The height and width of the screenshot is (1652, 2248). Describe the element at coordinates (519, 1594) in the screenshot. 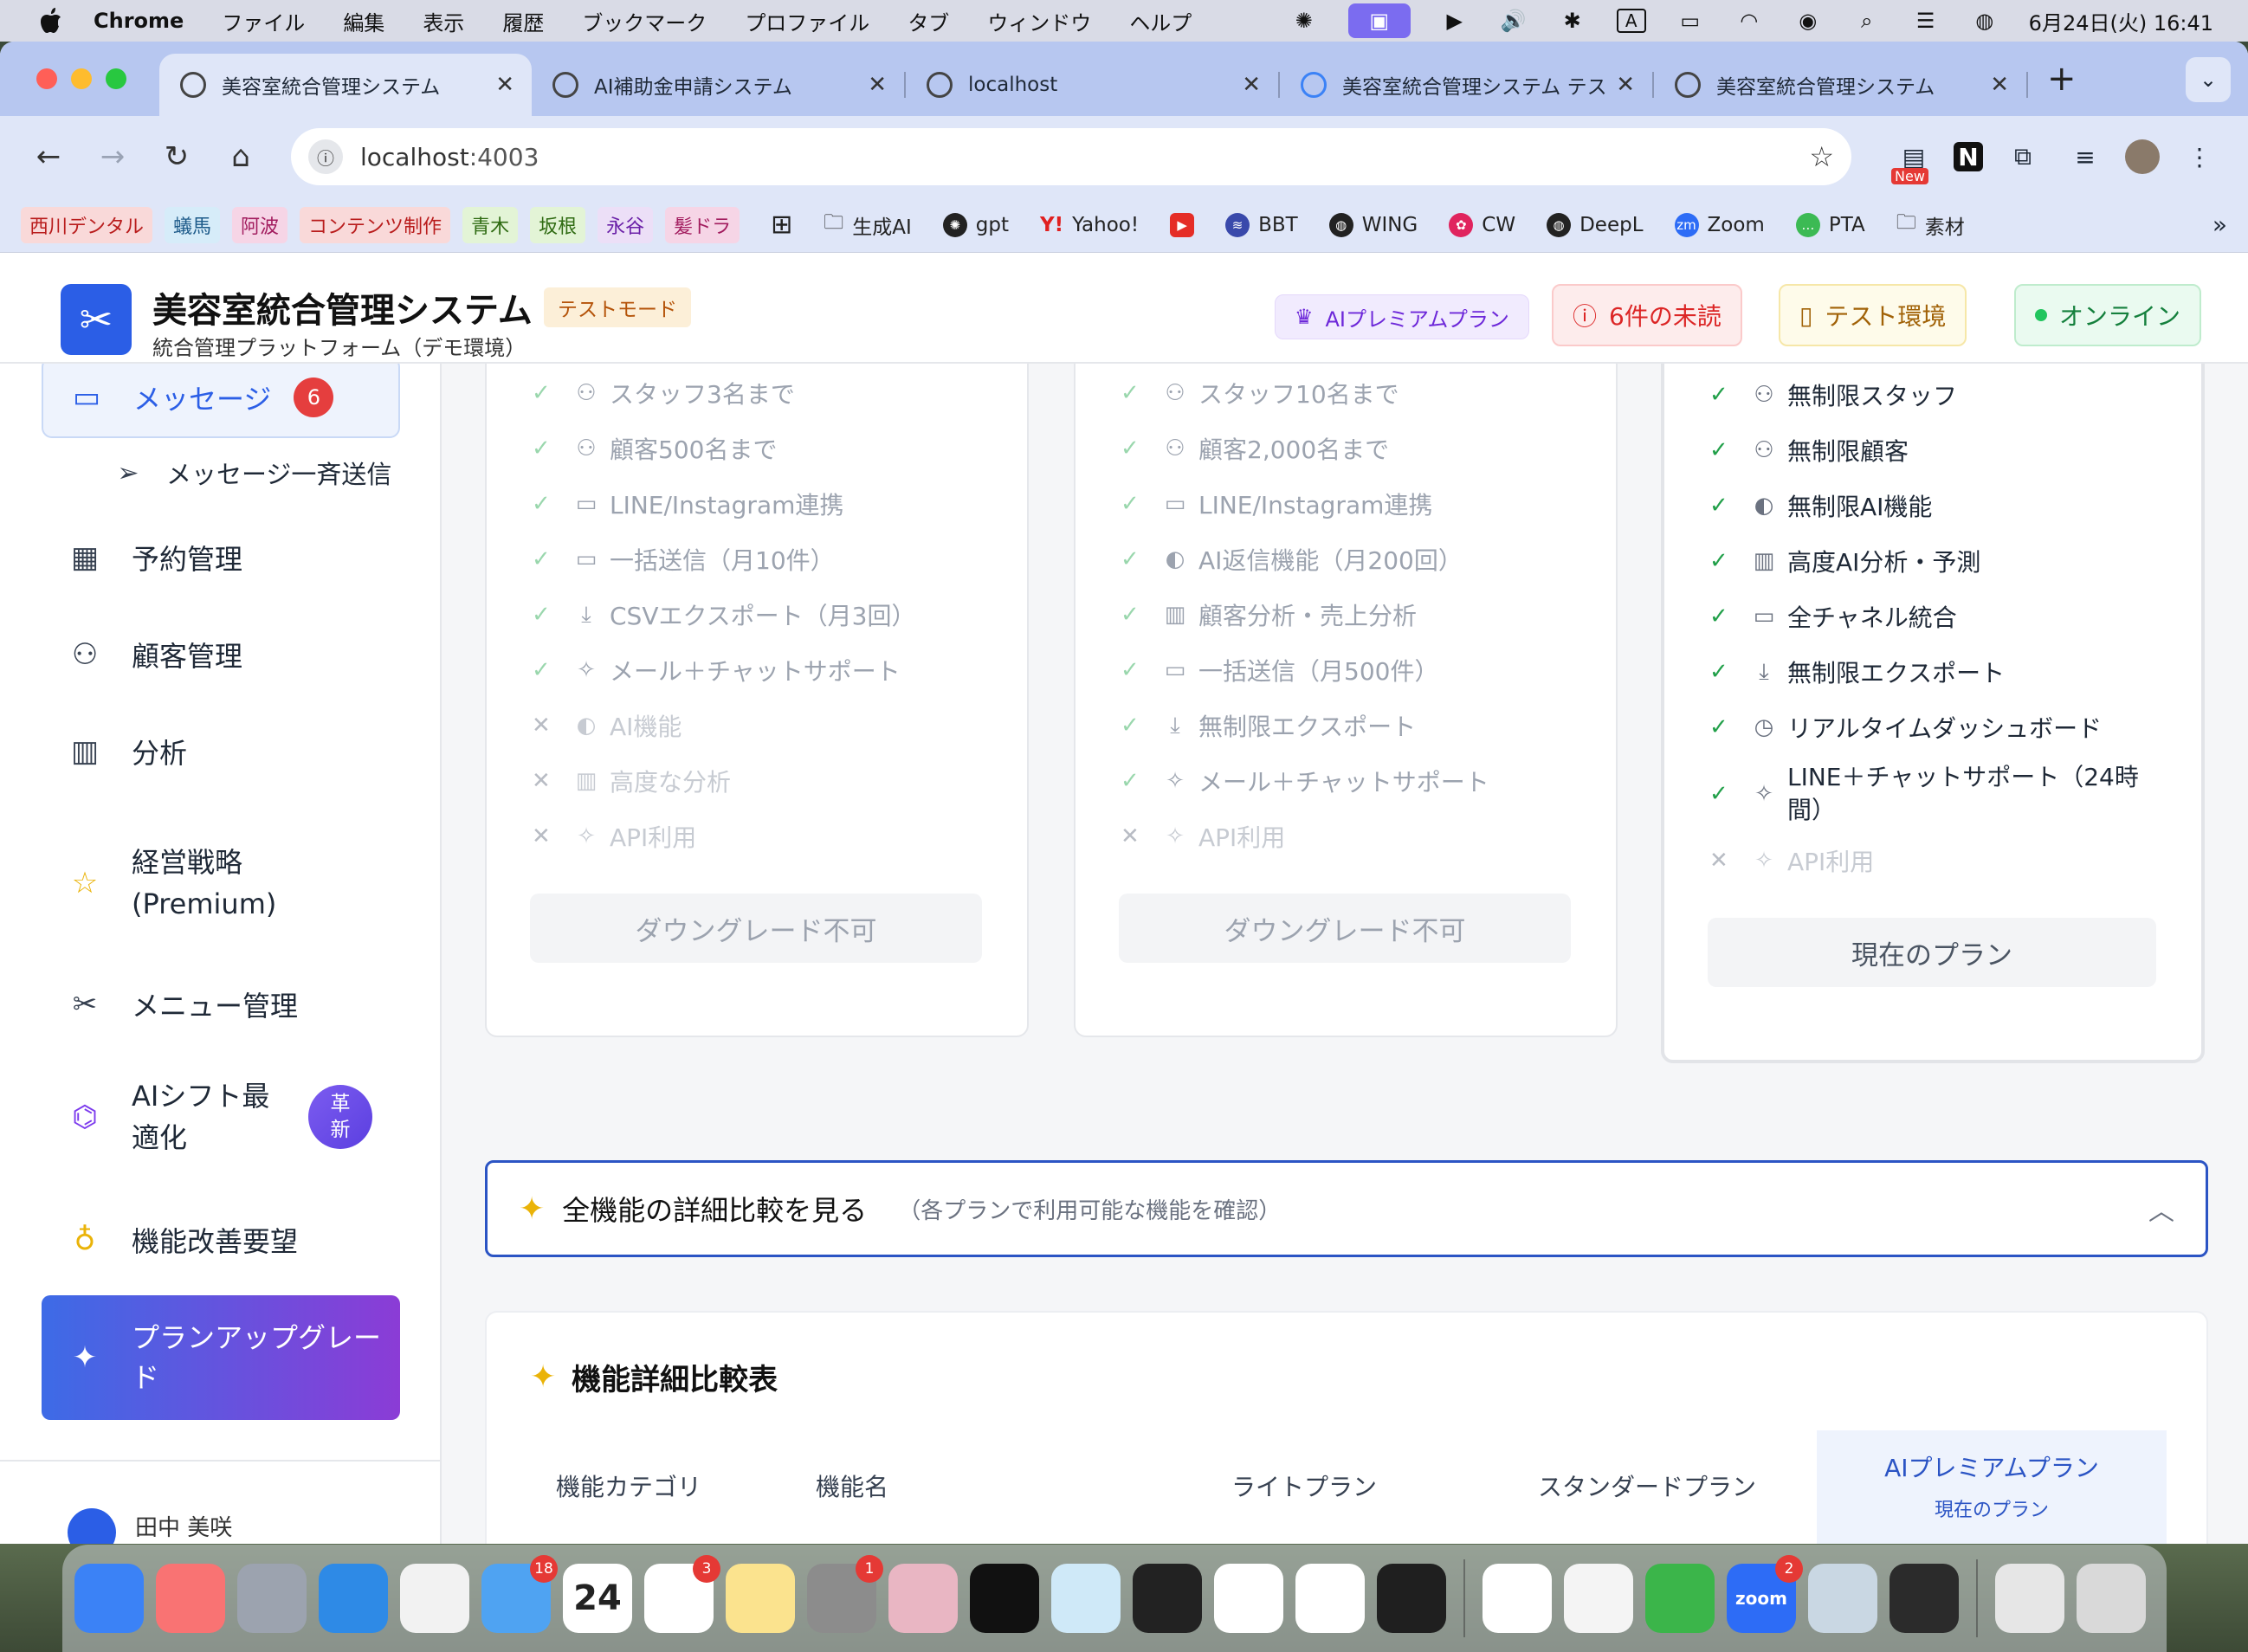

I see `dock-mail-icon: 18` at that location.